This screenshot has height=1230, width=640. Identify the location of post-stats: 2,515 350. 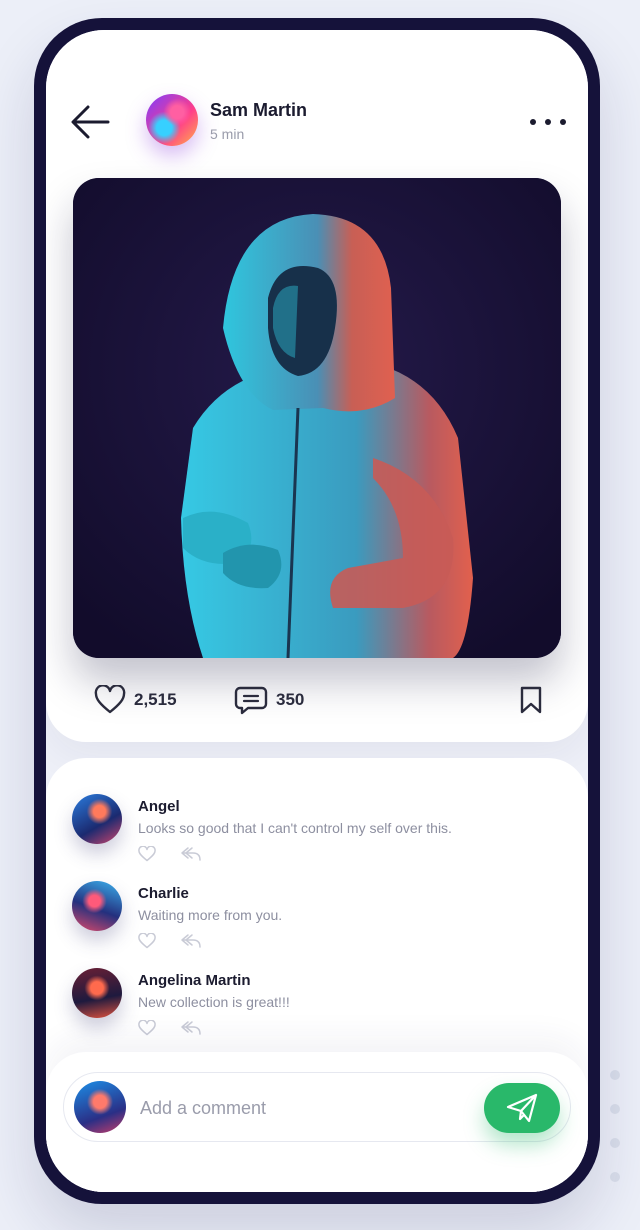
(319, 700).